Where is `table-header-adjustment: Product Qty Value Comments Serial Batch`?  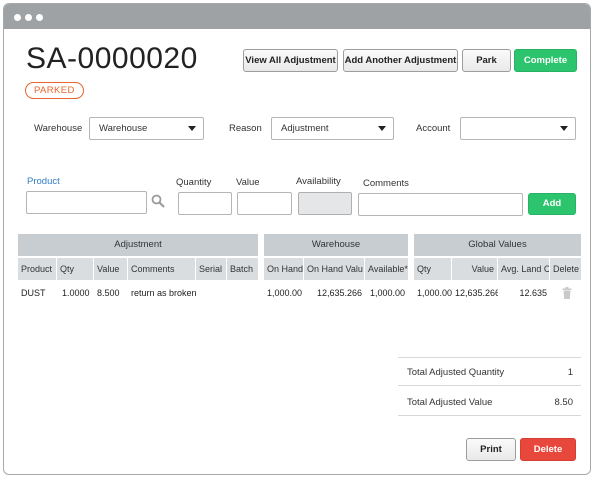 table-header-adjustment: Product Qty Value Comments Serial Batch is located at coordinates (138, 269).